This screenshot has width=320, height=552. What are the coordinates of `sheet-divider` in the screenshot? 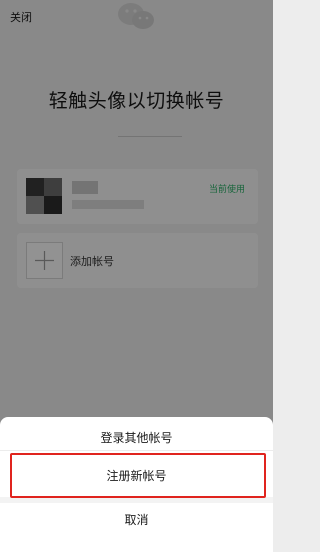 It's located at (136, 450).